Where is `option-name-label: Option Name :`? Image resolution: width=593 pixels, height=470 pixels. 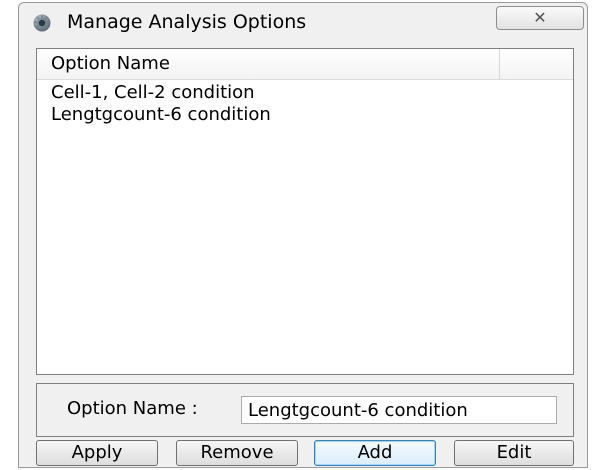 option-name-label: Option Name : is located at coordinates (132, 408).